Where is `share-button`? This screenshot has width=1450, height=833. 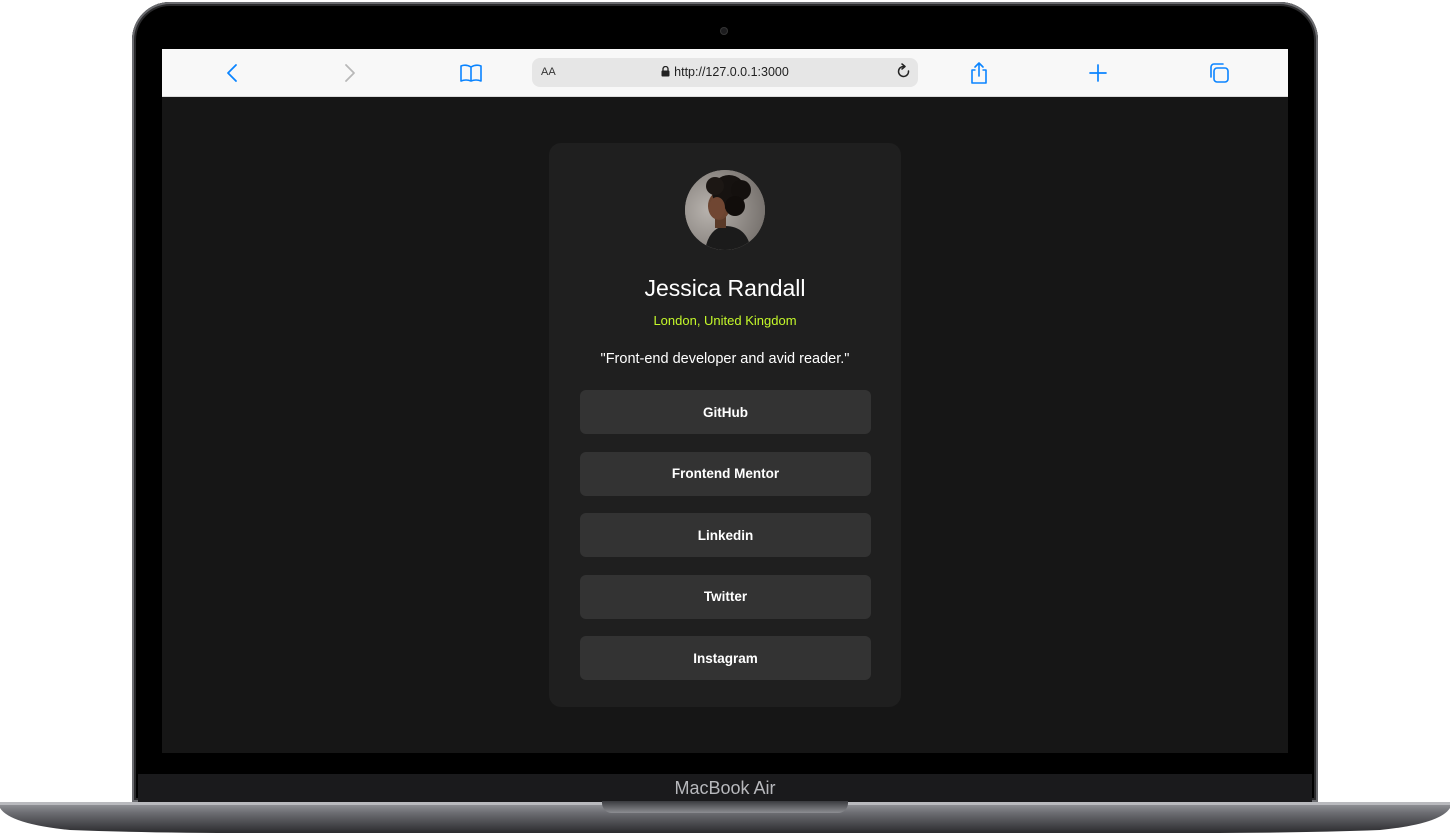
share-button is located at coordinates (979, 73).